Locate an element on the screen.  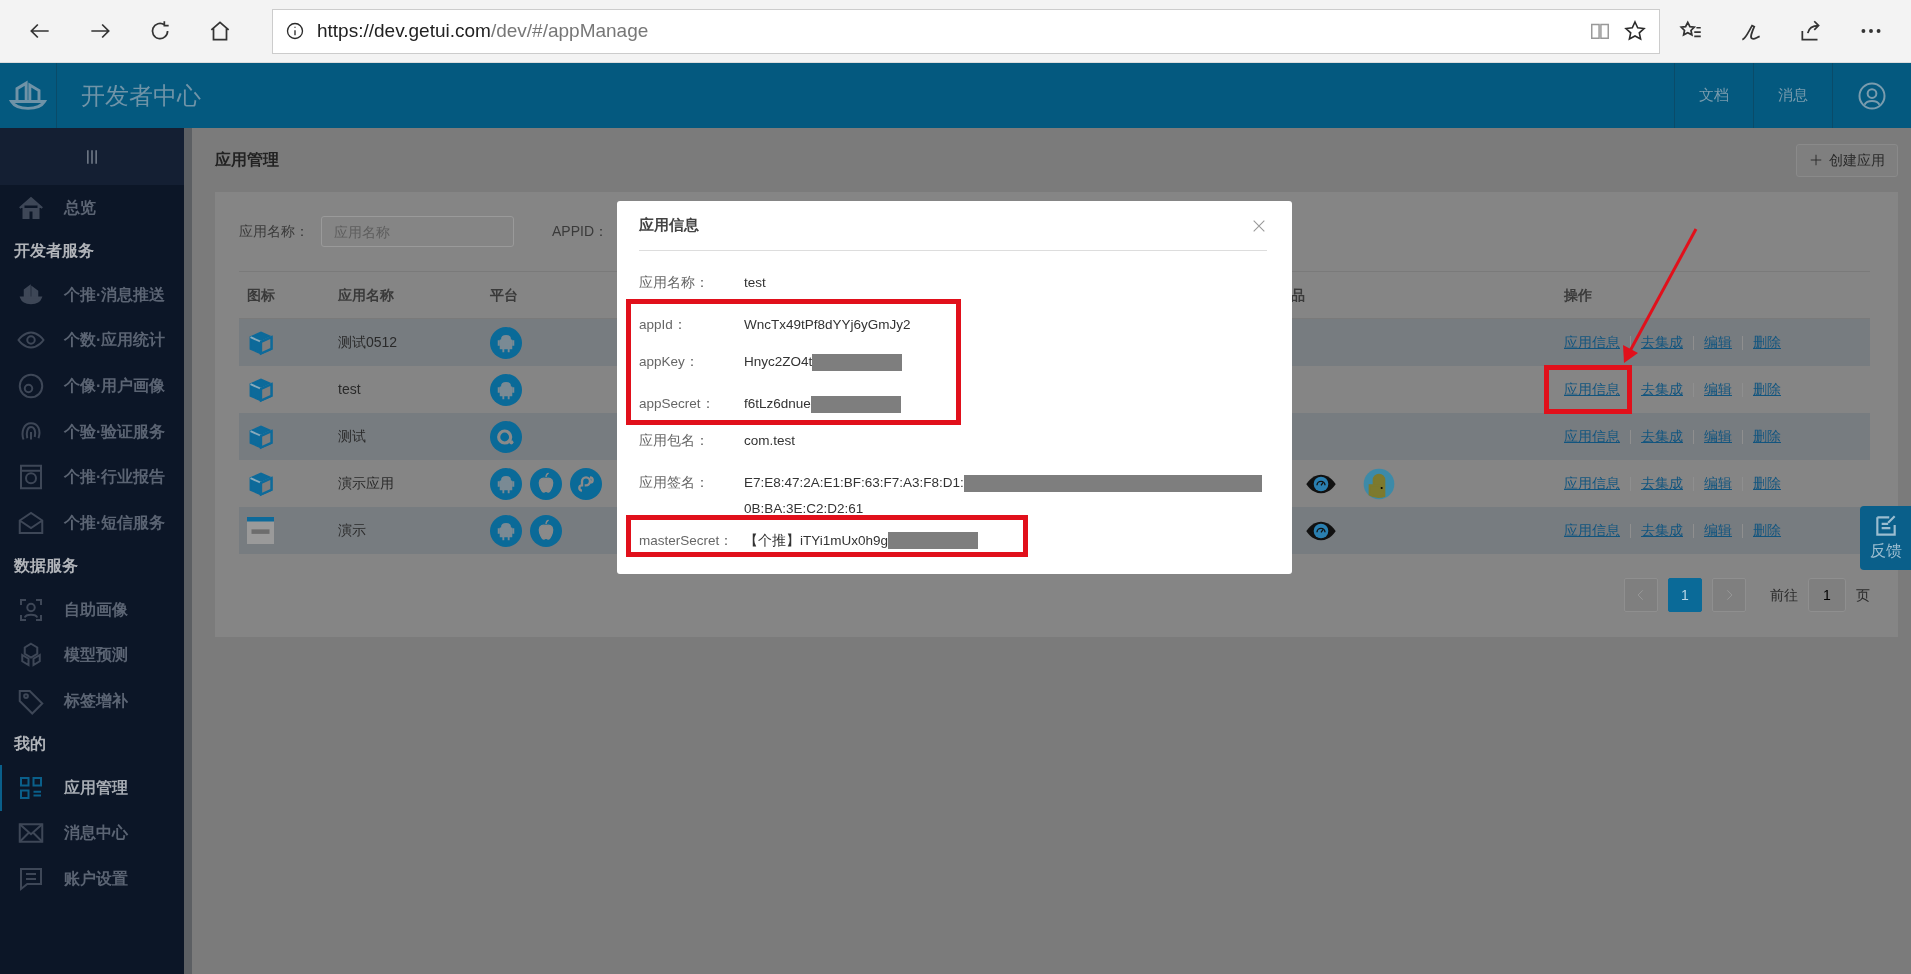
sidebar-item: 模型预测 is located at coordinates (92, 655).